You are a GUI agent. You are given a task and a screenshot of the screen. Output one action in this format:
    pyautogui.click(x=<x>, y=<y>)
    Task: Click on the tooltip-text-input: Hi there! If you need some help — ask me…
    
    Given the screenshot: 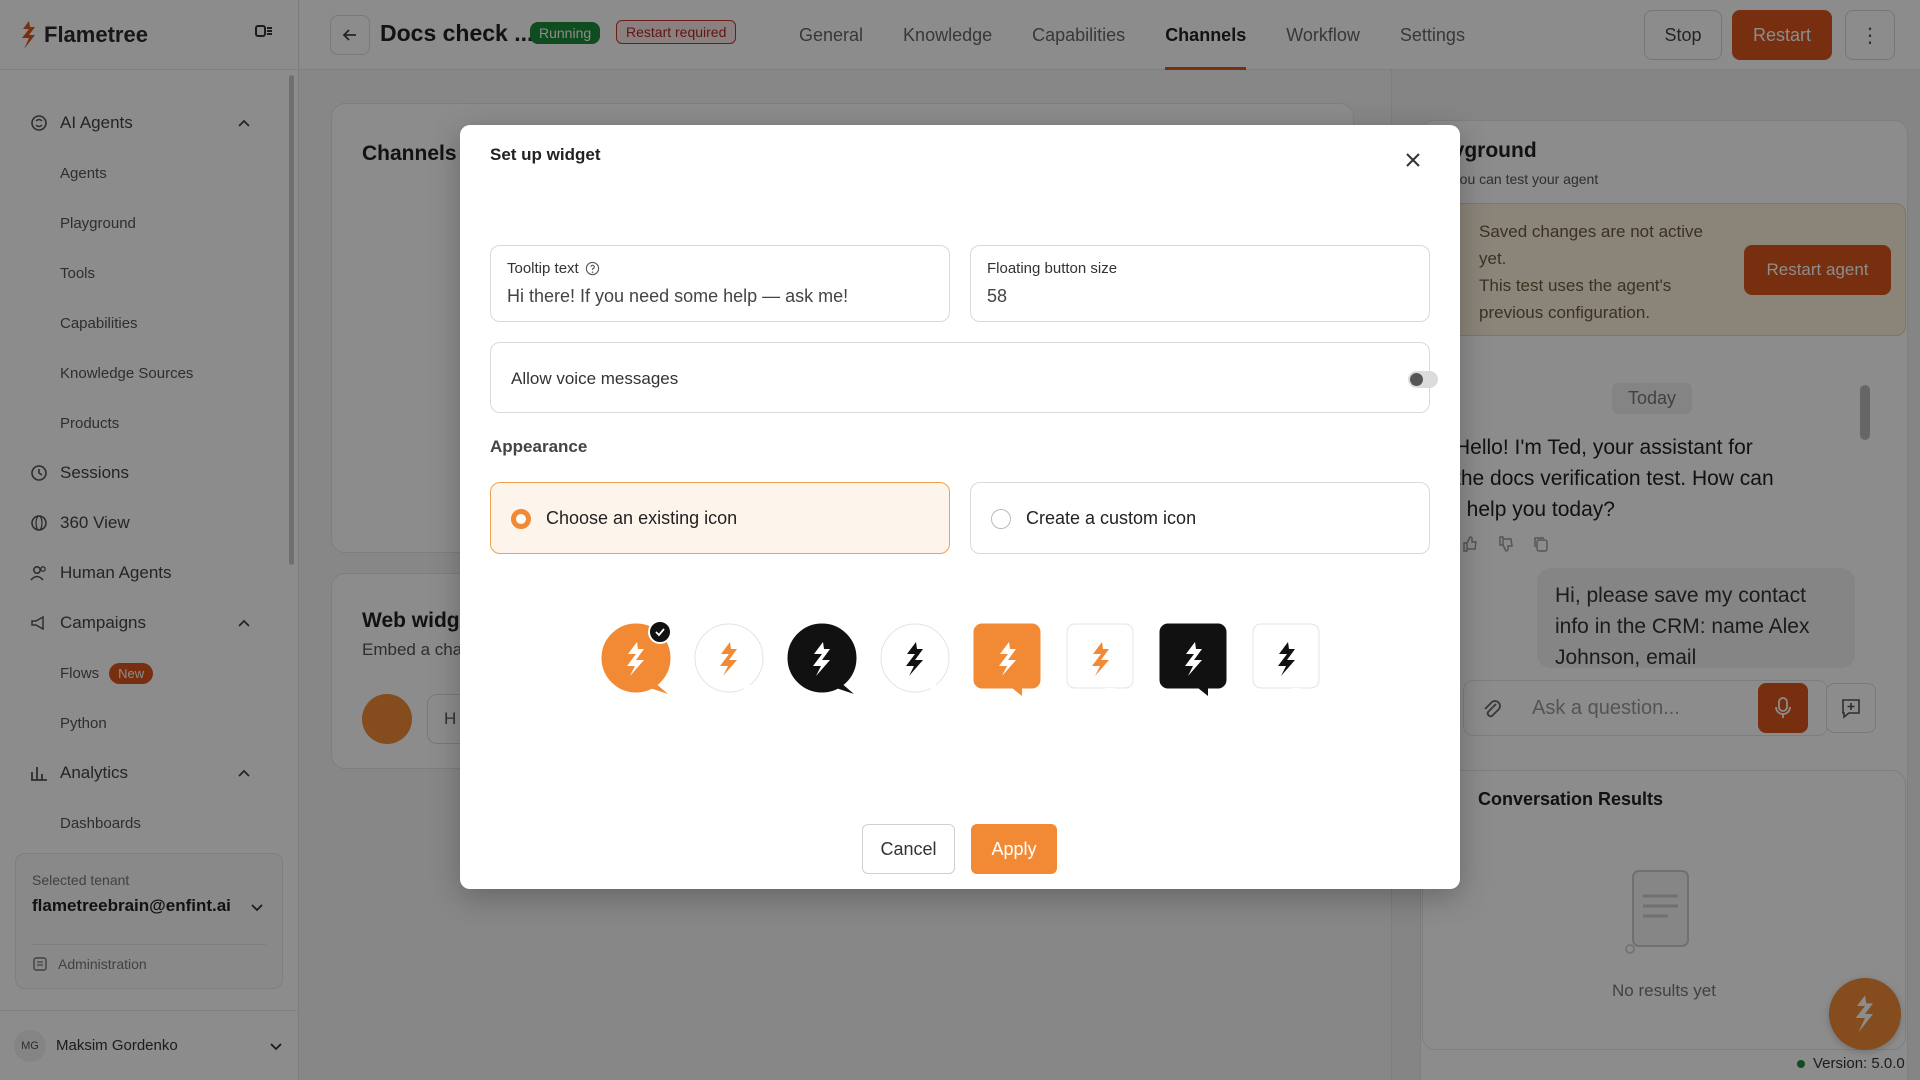 What is the action you would take?
    pyautogui.click(x=713, y=296)
    